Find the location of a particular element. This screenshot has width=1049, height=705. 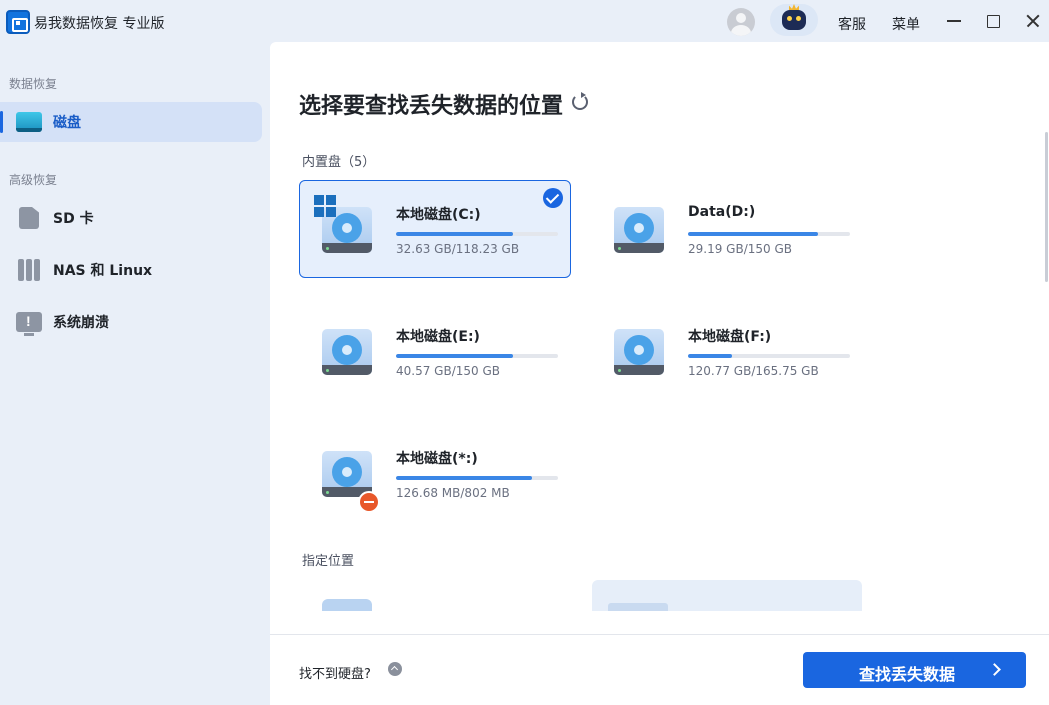

robot-assistant-icon is located at coordinates (794, 20).